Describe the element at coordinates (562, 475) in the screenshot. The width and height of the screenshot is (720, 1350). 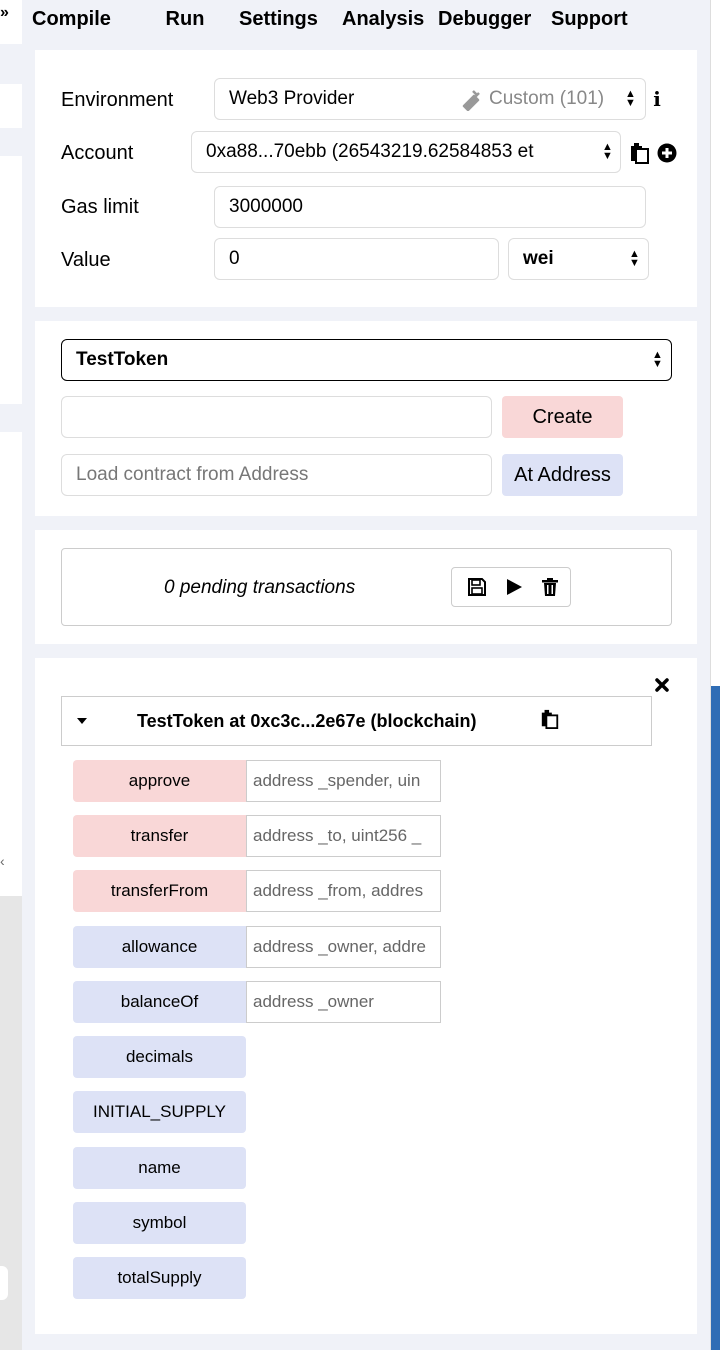
I see `at-address-button: At Address` at that location.